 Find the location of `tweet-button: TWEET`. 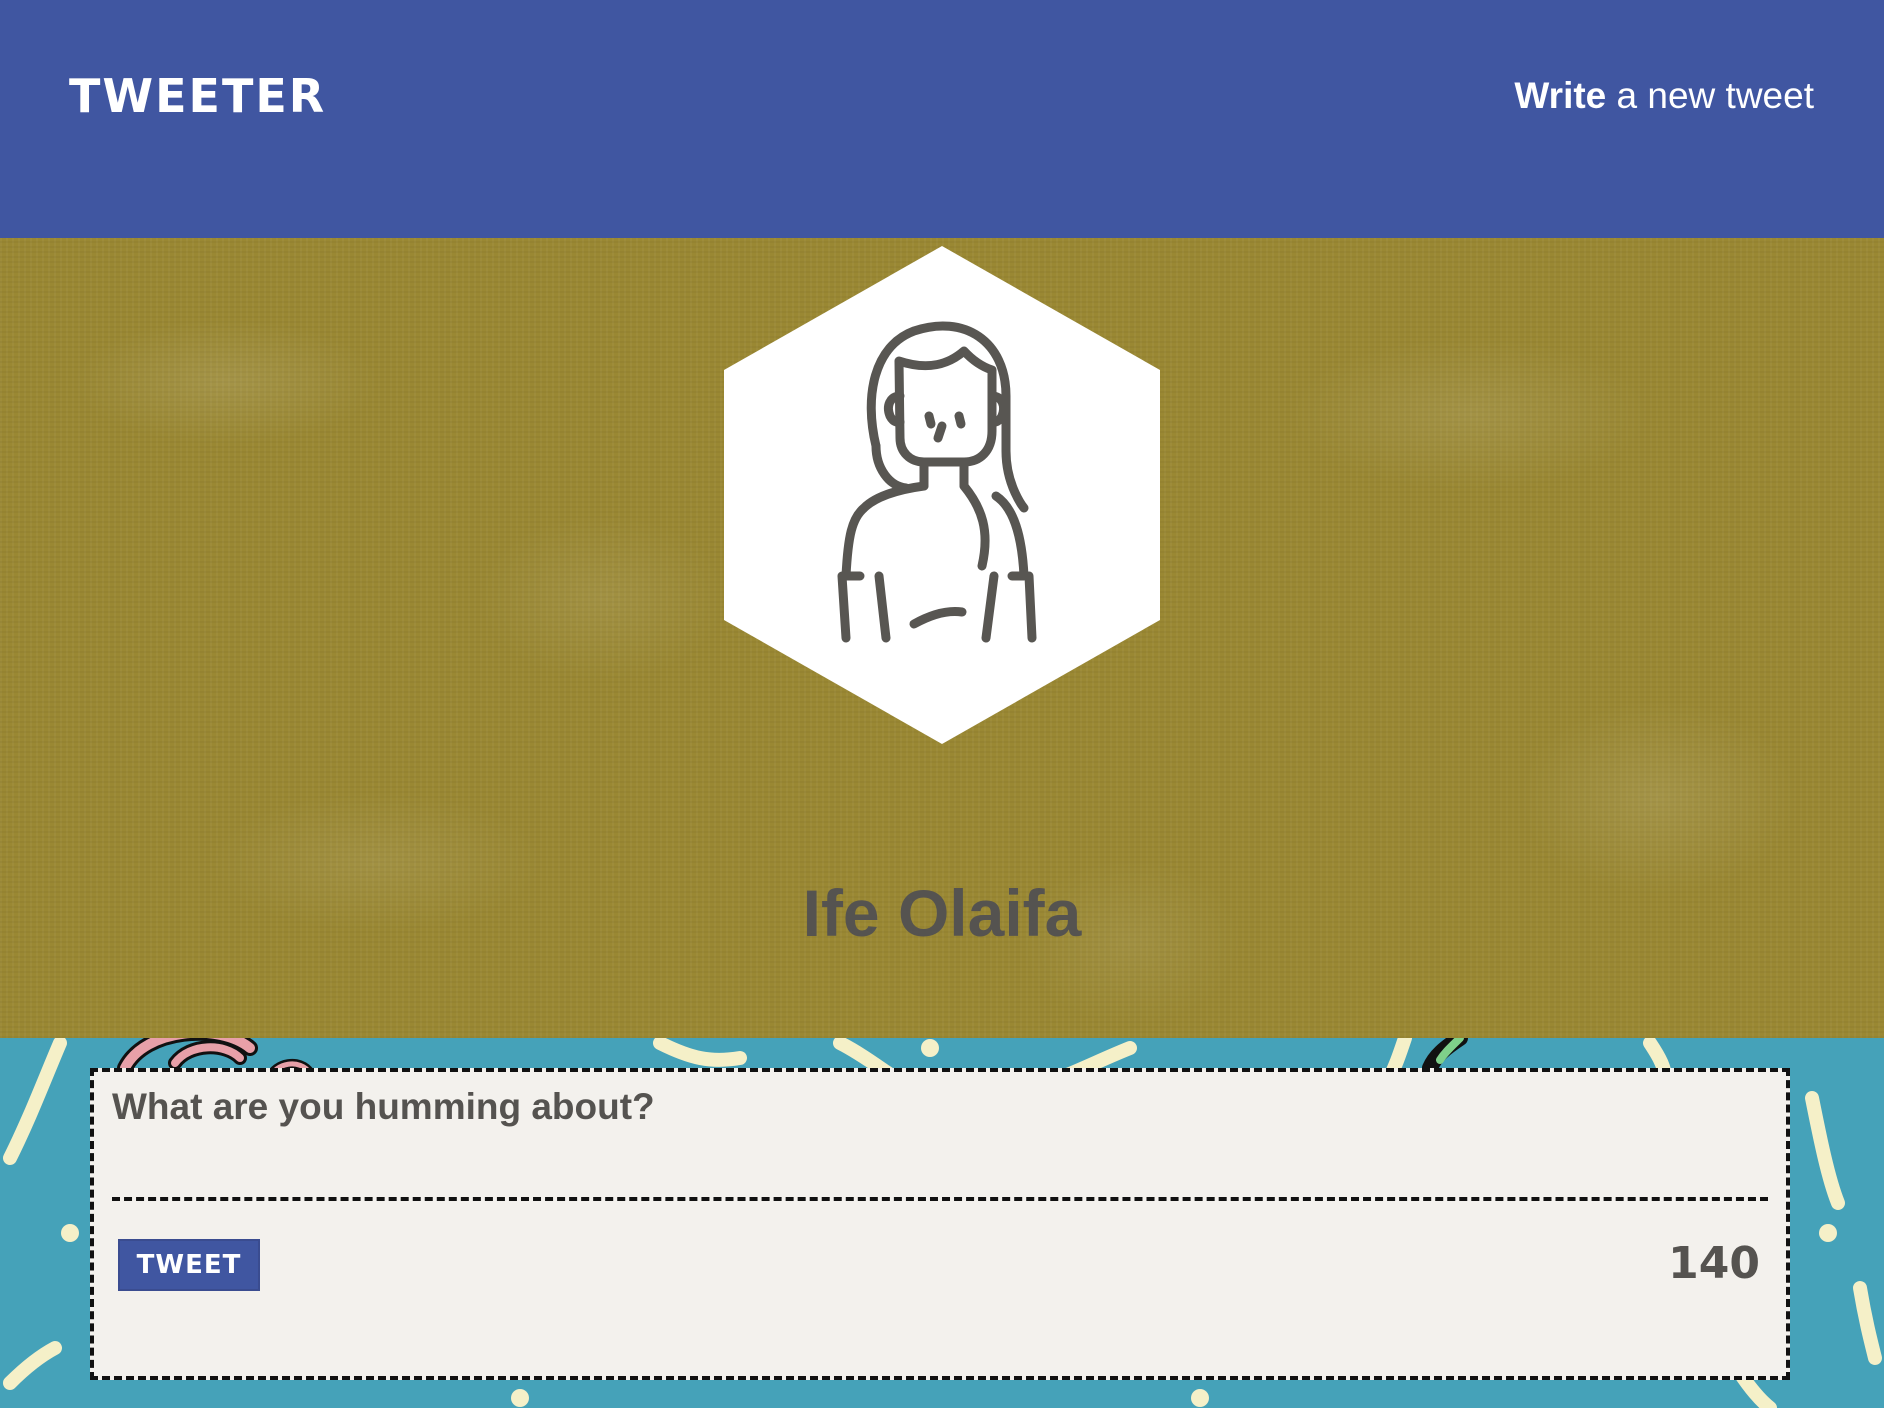

tweet-button: TWEET is located at coordinates (189, 1265).